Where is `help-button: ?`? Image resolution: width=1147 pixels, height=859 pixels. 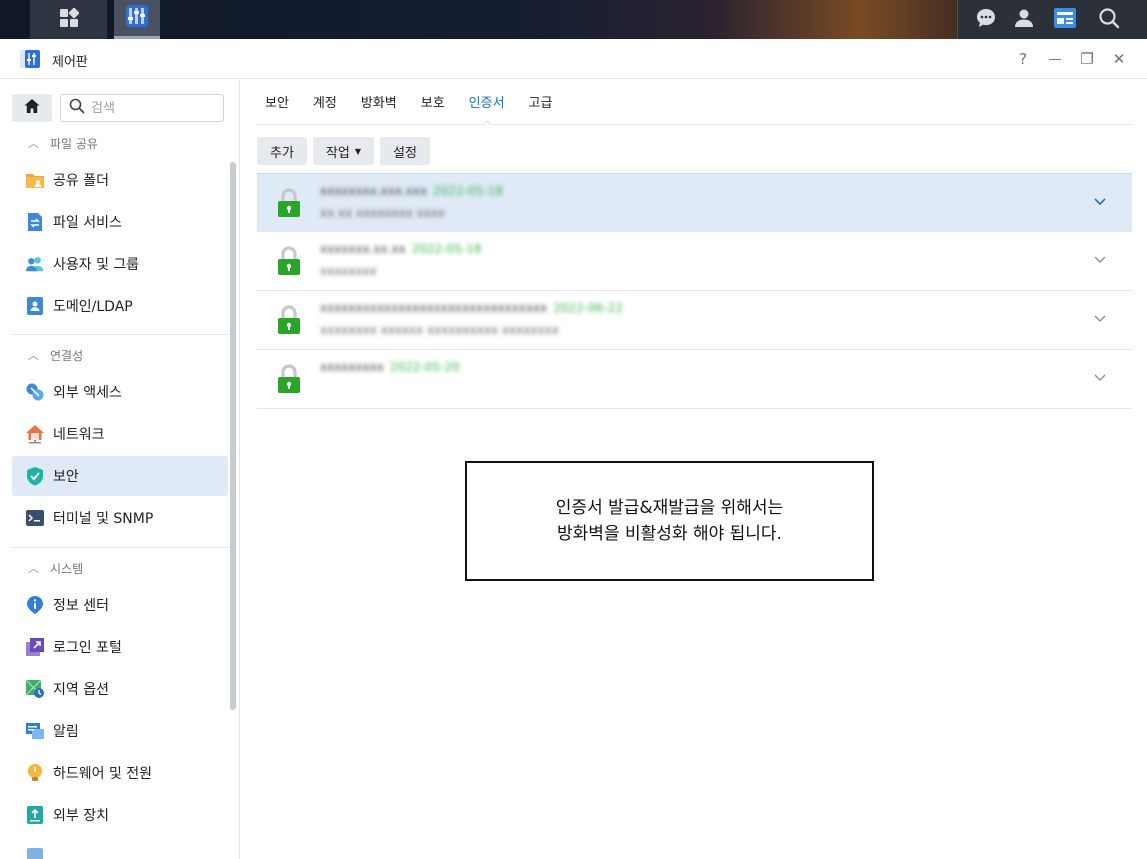
help-button: ? is located at coordinates (1023, 59).